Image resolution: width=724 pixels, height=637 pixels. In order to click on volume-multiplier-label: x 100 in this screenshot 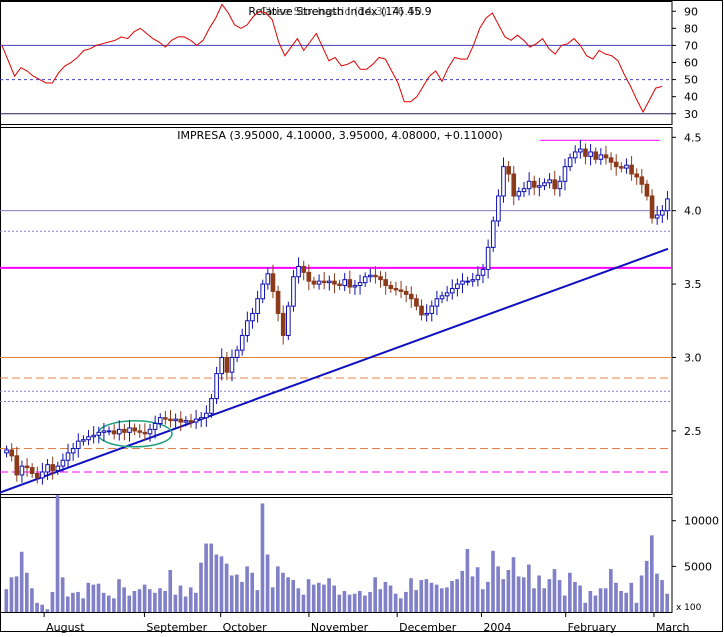, I will do `click(689, 608)`.